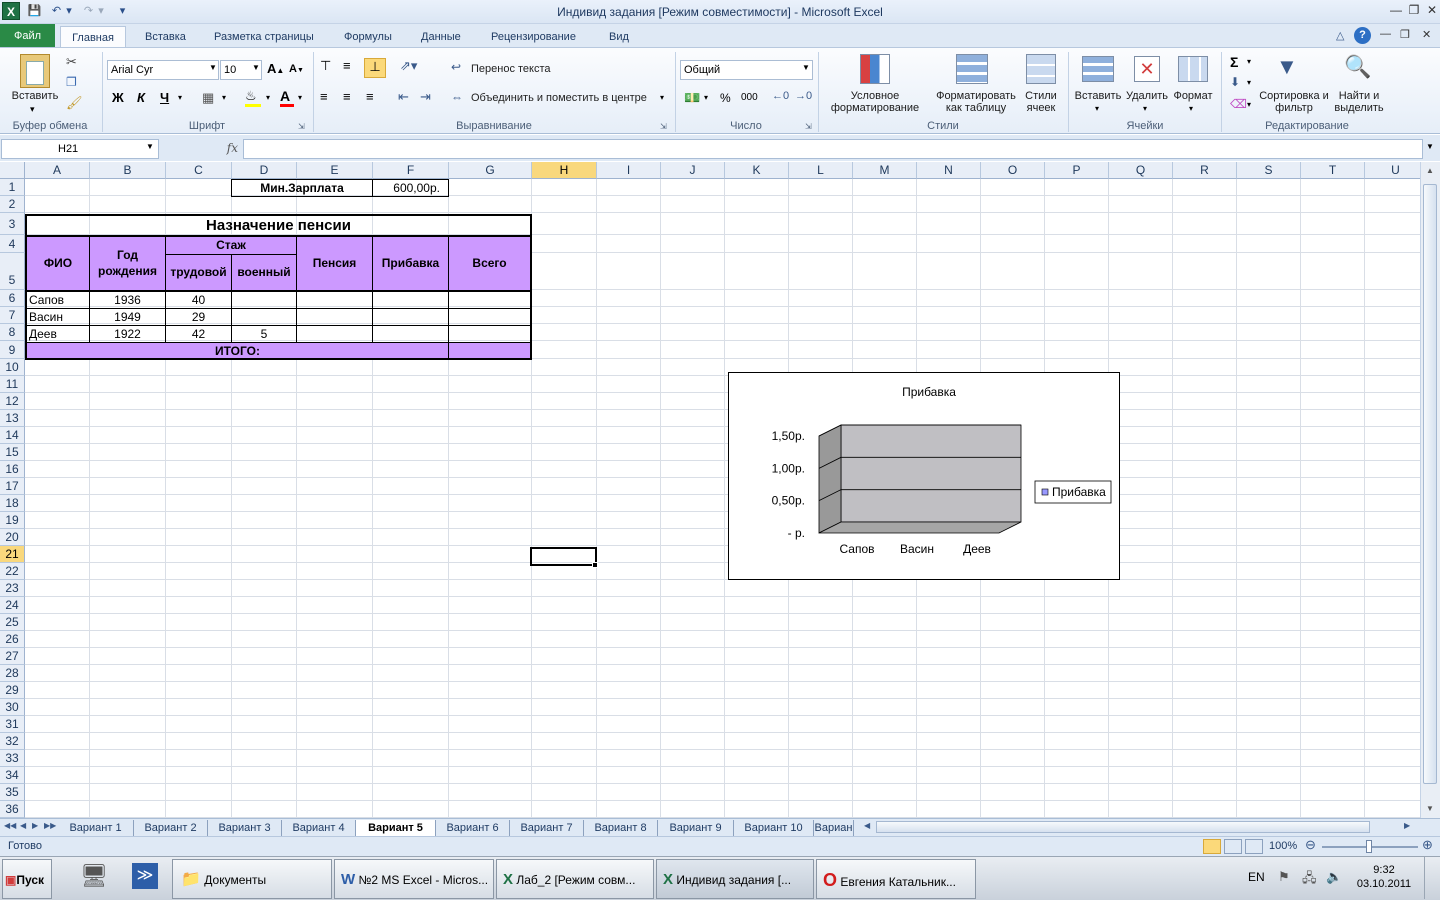  I want to click on font-name-dropdown-icon: ▼, so click(213, 67).